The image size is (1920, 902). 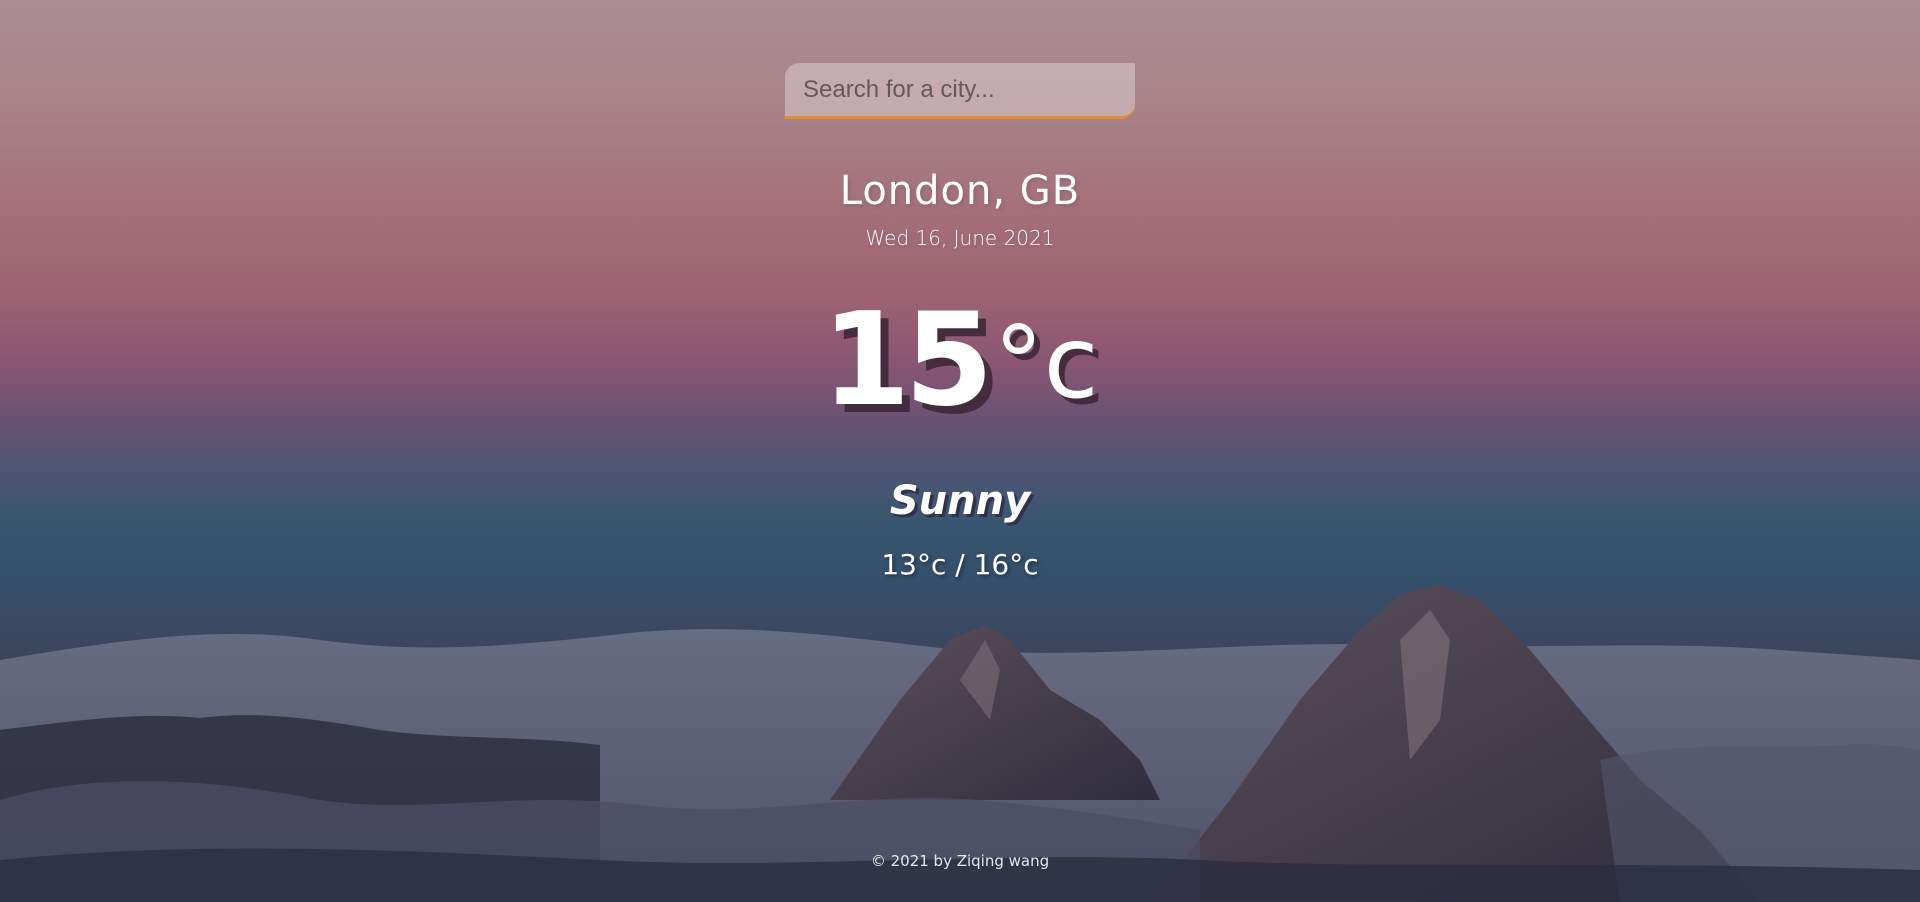 I want to click on search-bar, so click(x=960, y=91).